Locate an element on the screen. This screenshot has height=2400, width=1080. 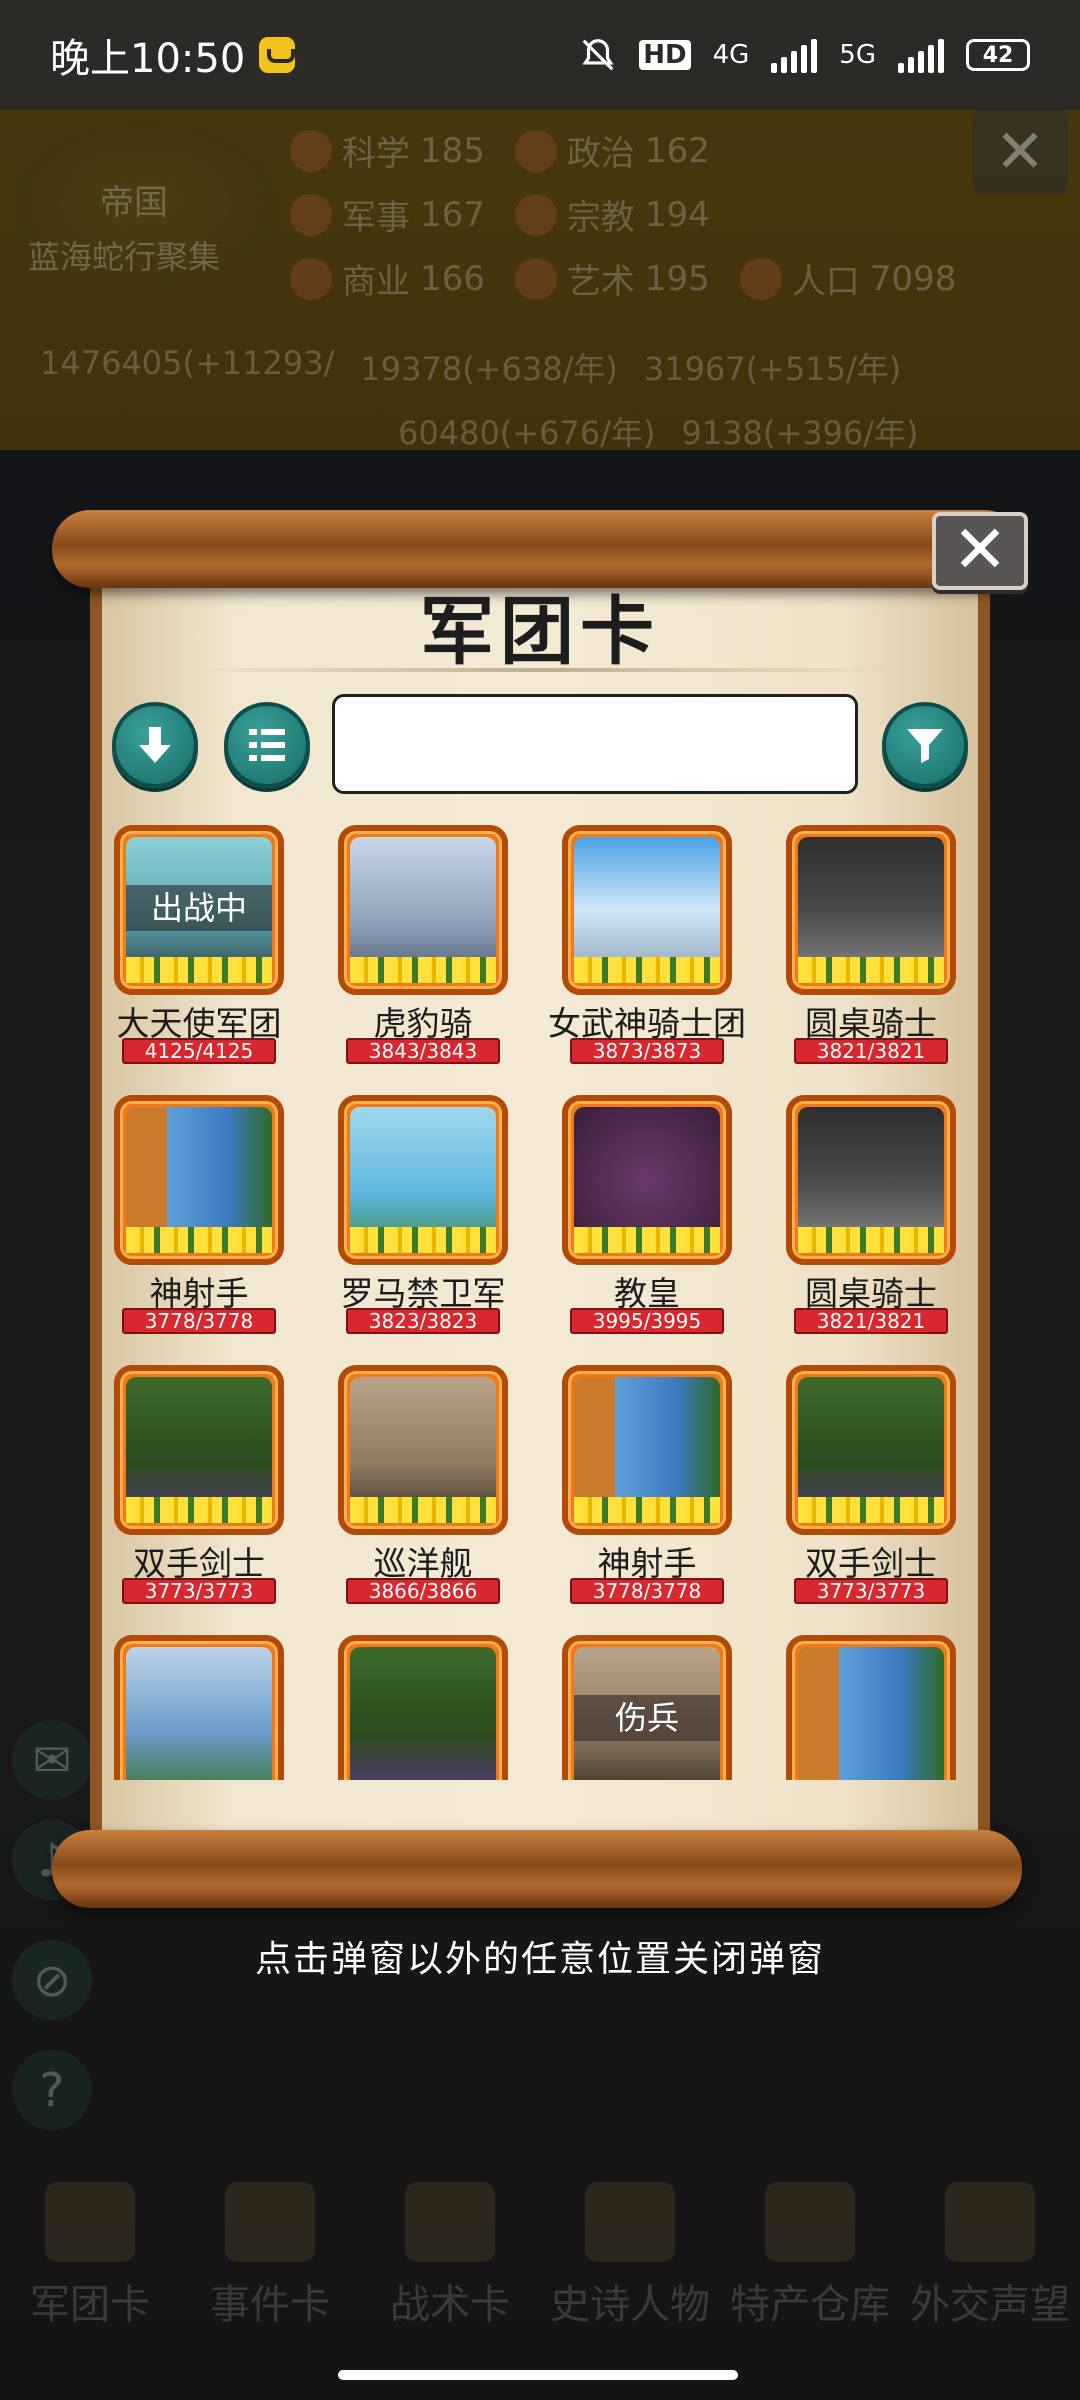
close-hint: 点击弹窗以外的任意位置关闭弹窗 is located at coordinates (539, 1959).